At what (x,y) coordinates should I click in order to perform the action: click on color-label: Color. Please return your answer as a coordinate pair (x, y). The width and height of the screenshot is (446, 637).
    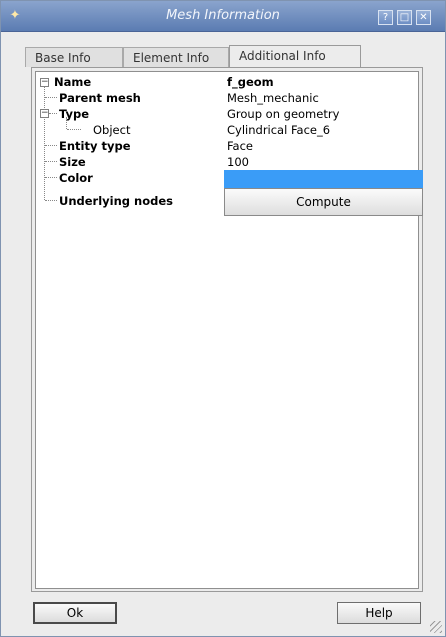
    Looking at the image, I should click on (76, 178).